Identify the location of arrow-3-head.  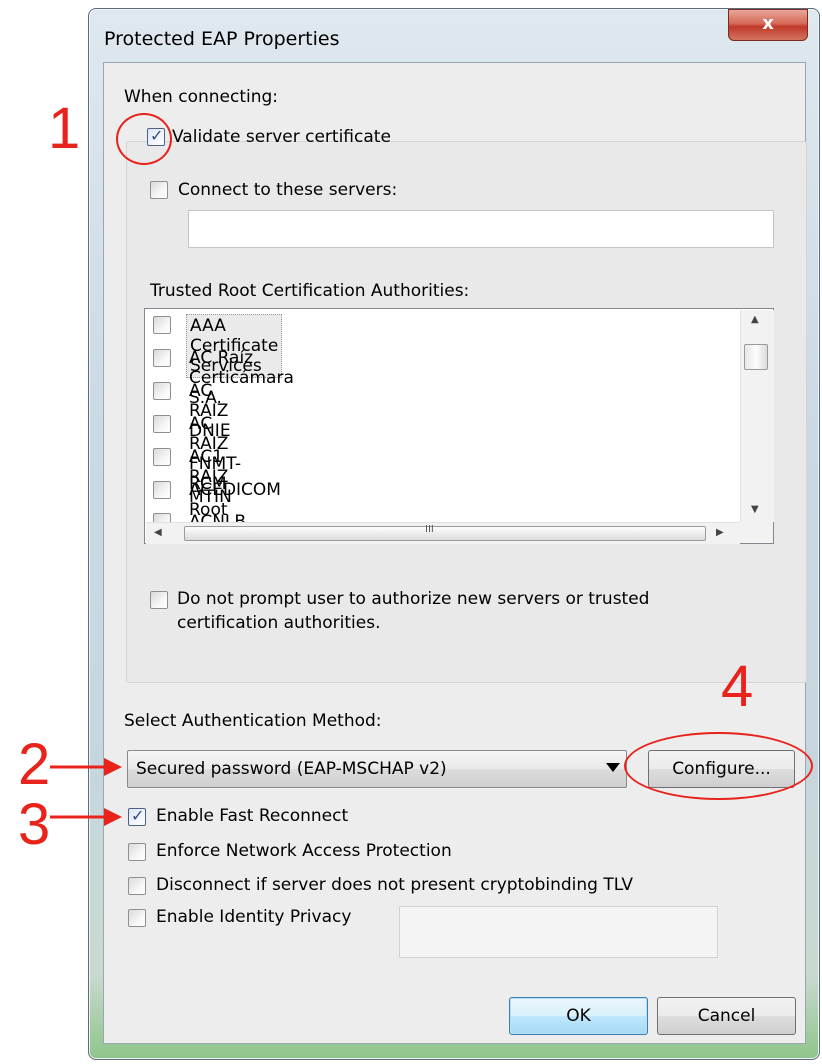
(113, 817).